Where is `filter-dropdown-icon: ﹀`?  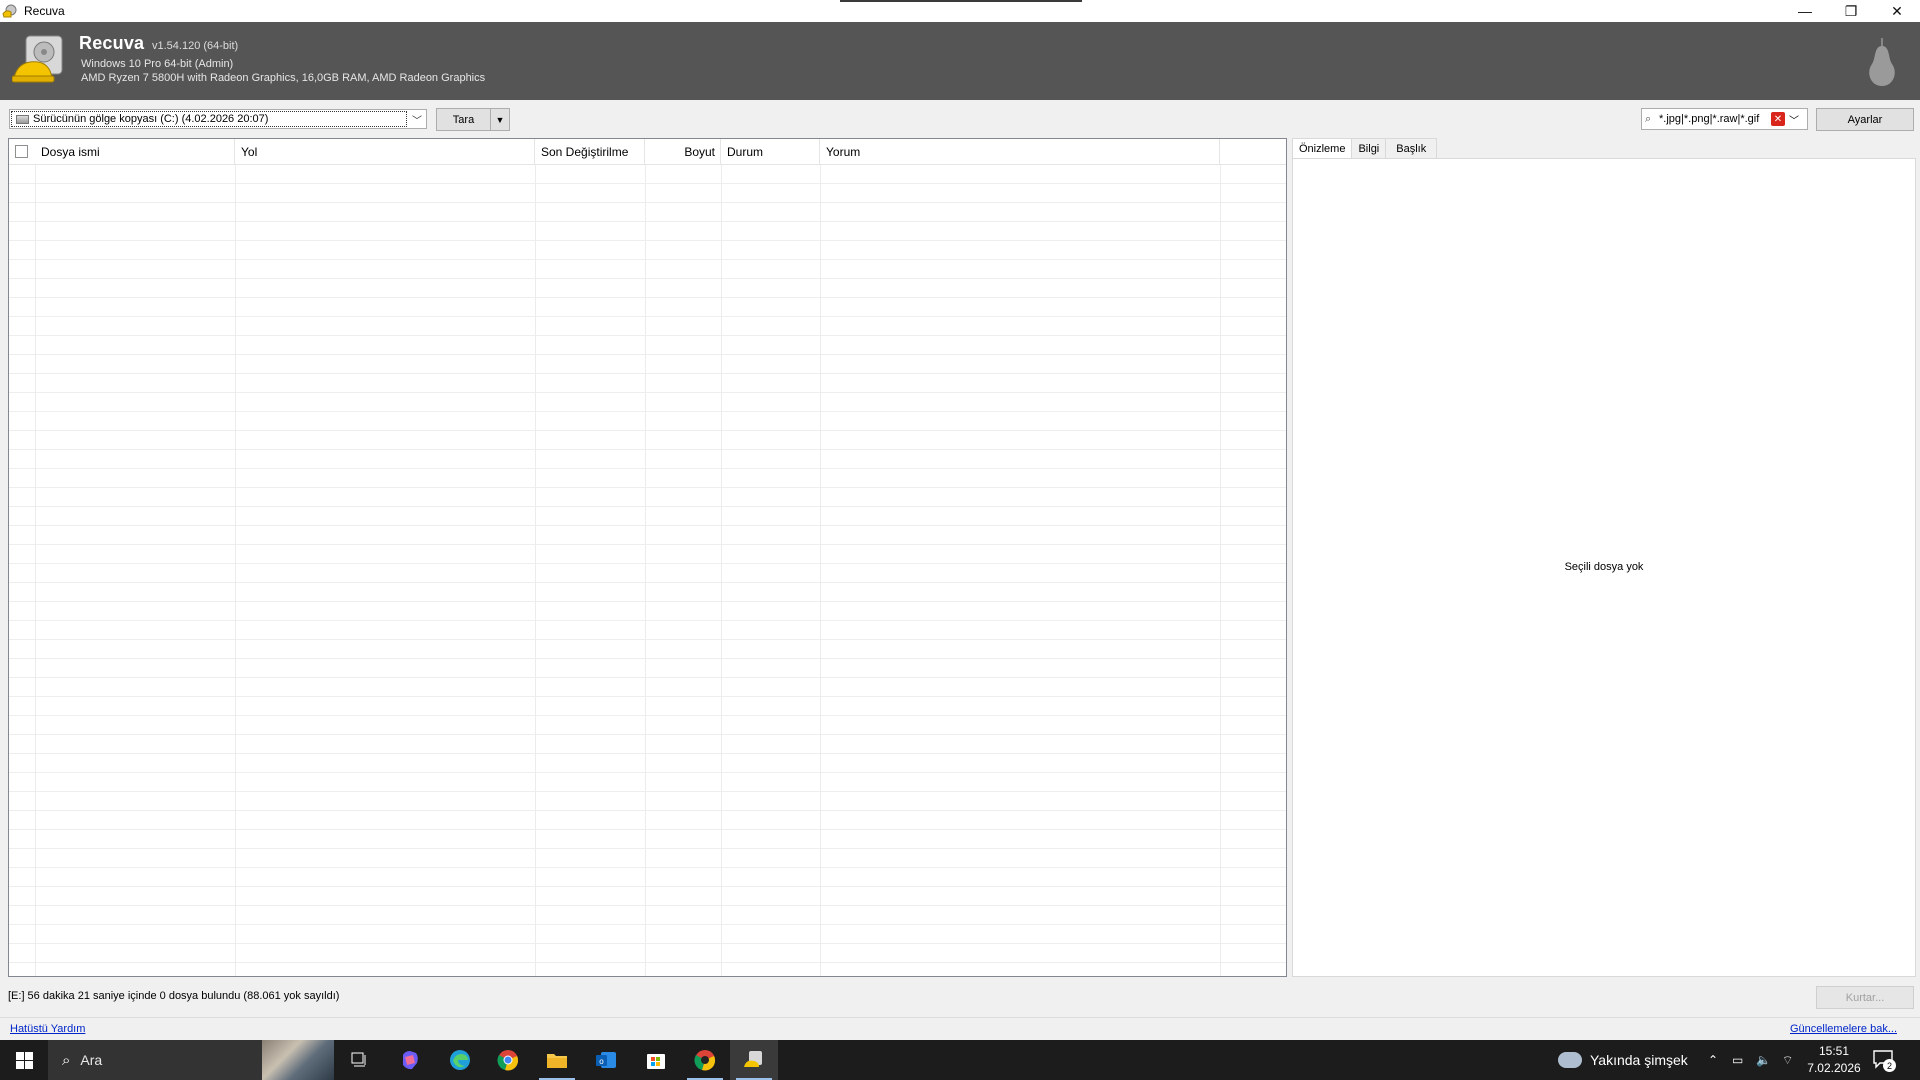 filter-dropdown-icon: ﹀ is located at coordinates (1794, 119).